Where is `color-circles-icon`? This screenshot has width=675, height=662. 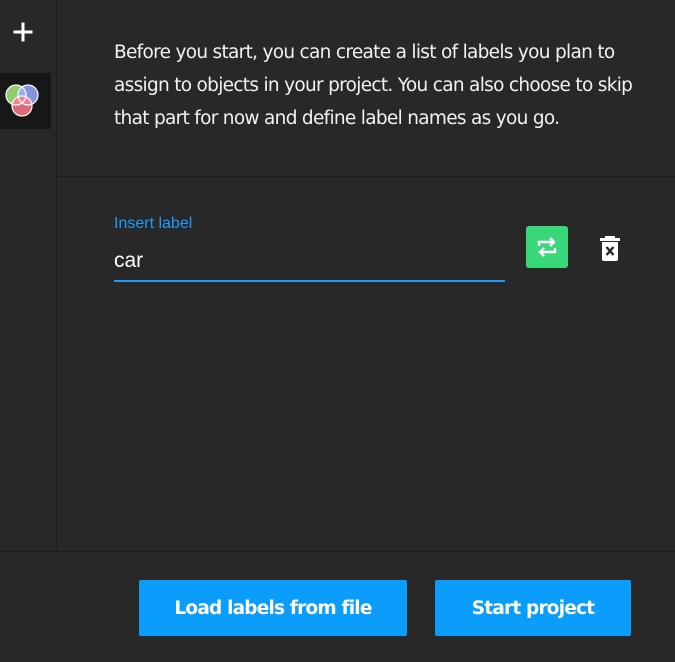 color-circles-icon is located at coordinates (22, 100).